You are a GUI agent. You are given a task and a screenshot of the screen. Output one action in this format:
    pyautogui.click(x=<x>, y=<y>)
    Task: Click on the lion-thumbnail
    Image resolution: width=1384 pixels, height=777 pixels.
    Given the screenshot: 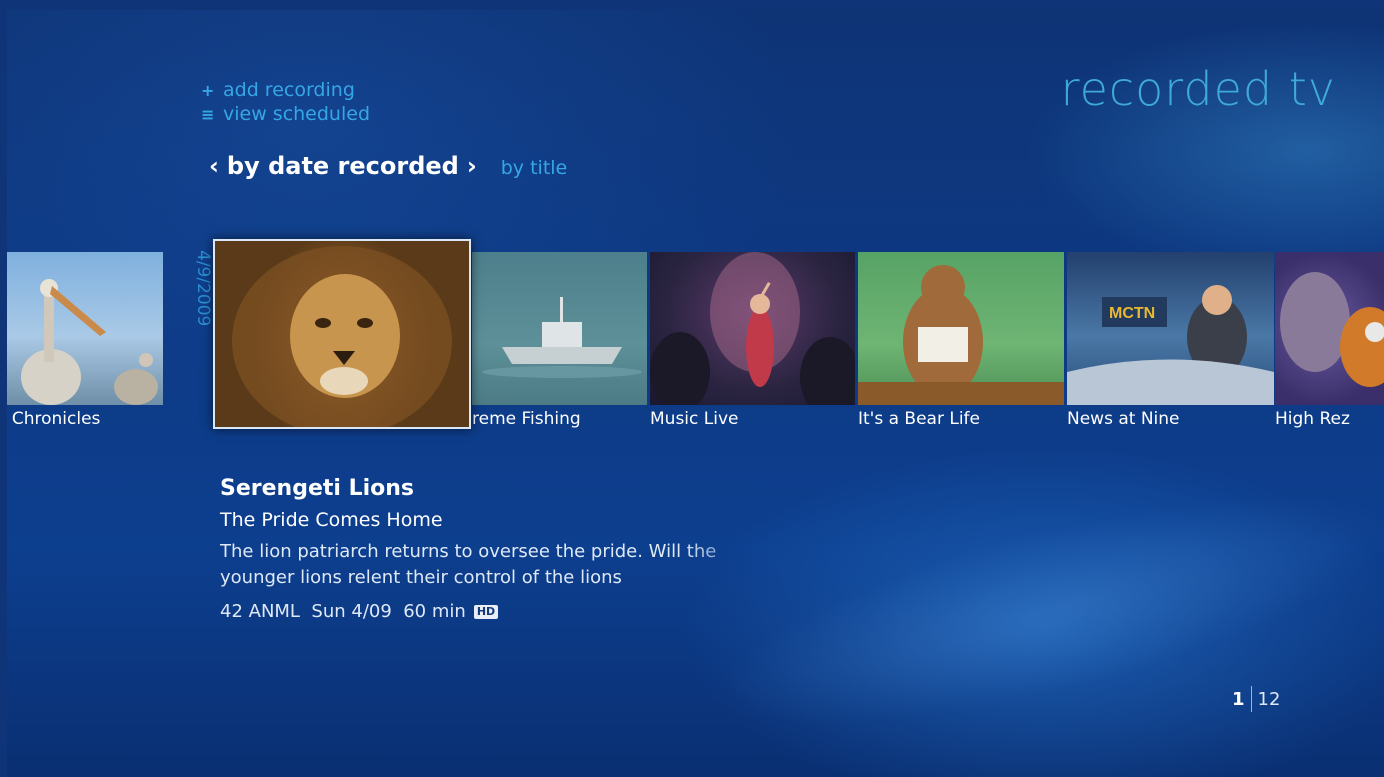 What is the action you would take?
    pyautogui.click(x=342, y=334)
    